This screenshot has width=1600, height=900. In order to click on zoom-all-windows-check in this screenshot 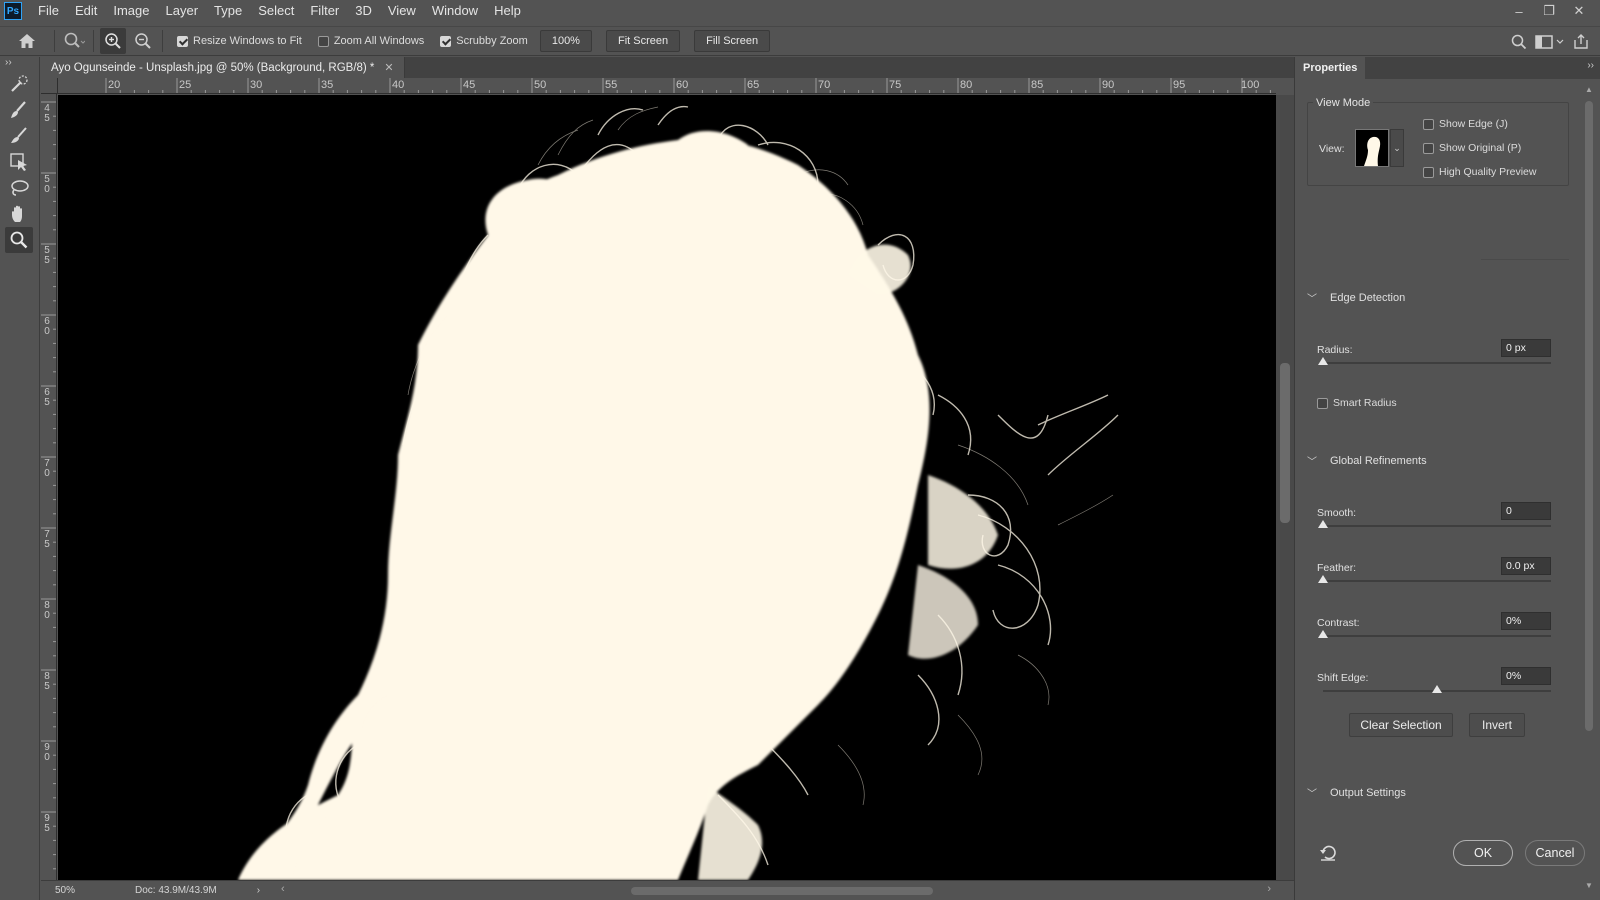, I will do `click(323, 41)`.